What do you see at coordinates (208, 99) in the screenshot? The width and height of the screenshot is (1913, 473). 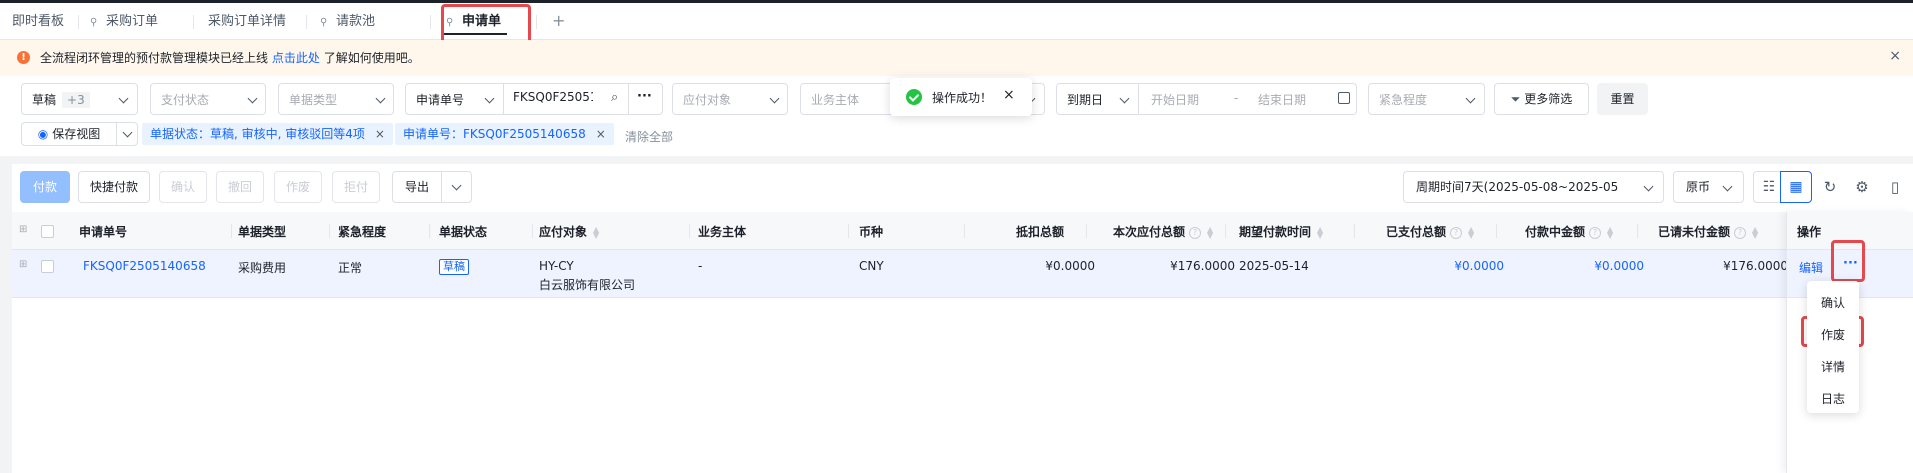 I see `pay-status-select: 支付状态` at bounding box center [208, 99].